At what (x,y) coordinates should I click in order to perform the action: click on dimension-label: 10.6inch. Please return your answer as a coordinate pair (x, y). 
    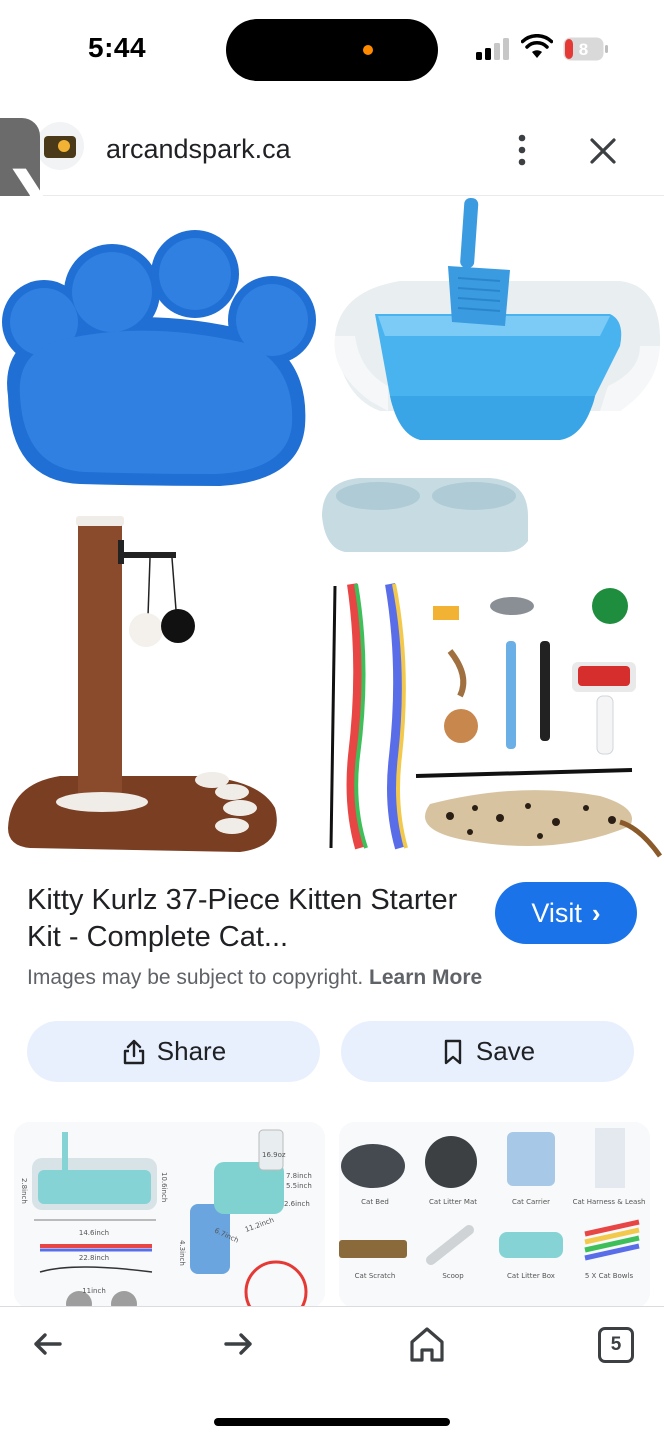
    Looking at the image, I should click on (164, 1187).